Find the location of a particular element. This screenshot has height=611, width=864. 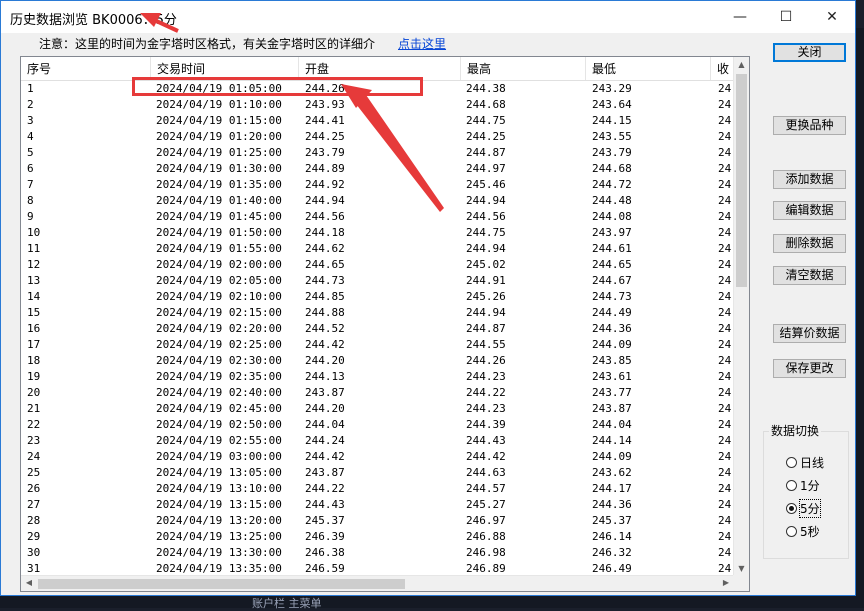

add-data-button: 添加数据 is located at coordinates (809, 179).